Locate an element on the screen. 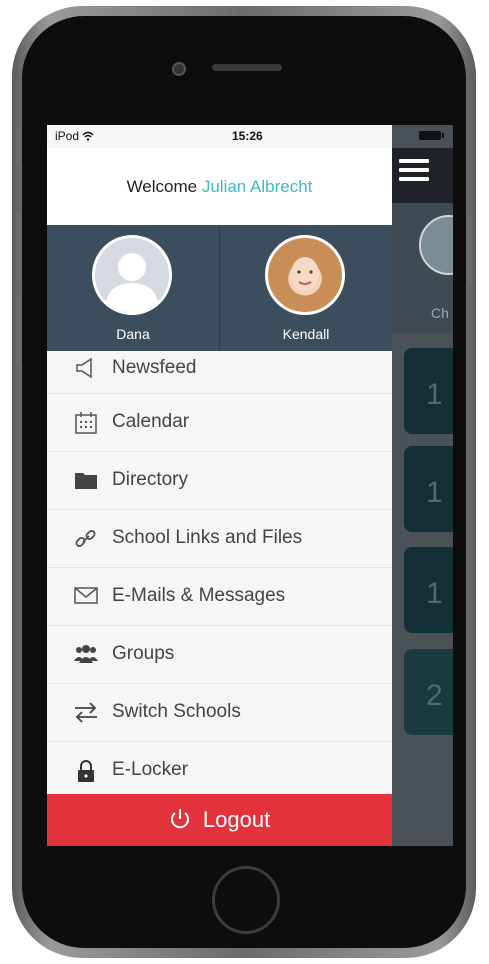 This screenshot has width=489, height=964. background-tile: 2 is located at coordinates (428, 692).